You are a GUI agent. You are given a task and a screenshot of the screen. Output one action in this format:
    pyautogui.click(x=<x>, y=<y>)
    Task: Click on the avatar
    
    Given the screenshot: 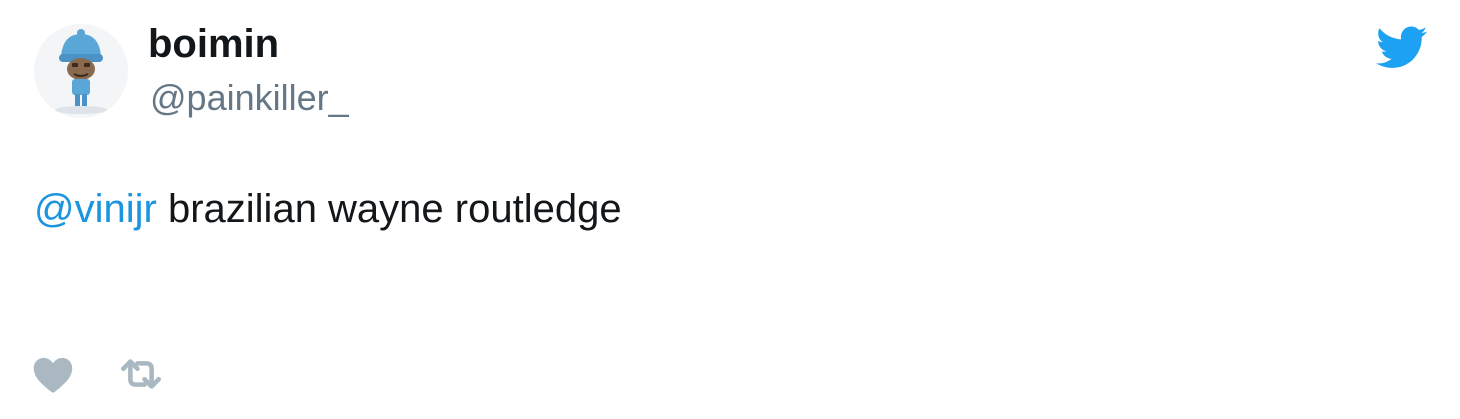 What is the action you would take?
    pyautogui.click(x=81, y=71)
    